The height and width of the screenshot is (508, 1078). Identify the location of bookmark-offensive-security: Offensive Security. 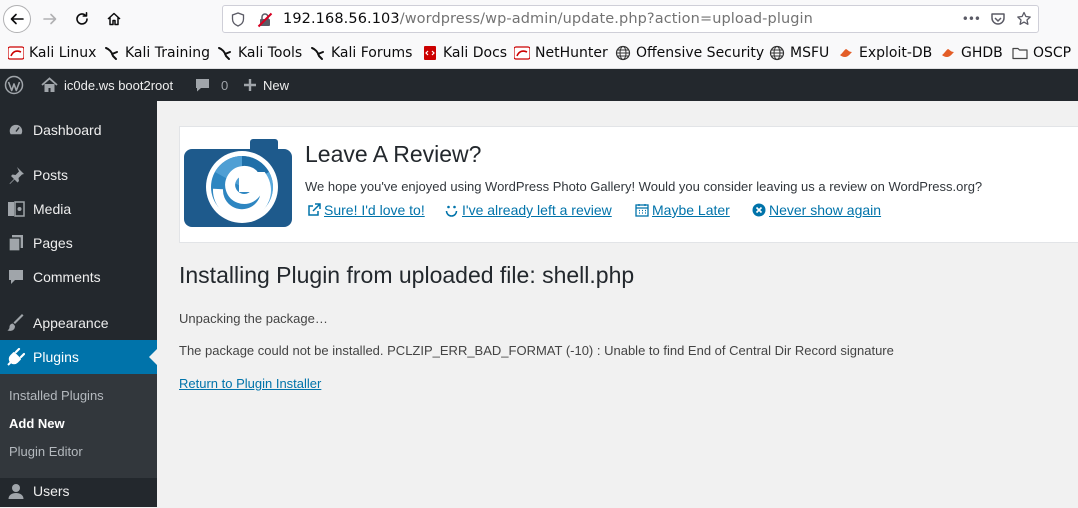
(689, 53).